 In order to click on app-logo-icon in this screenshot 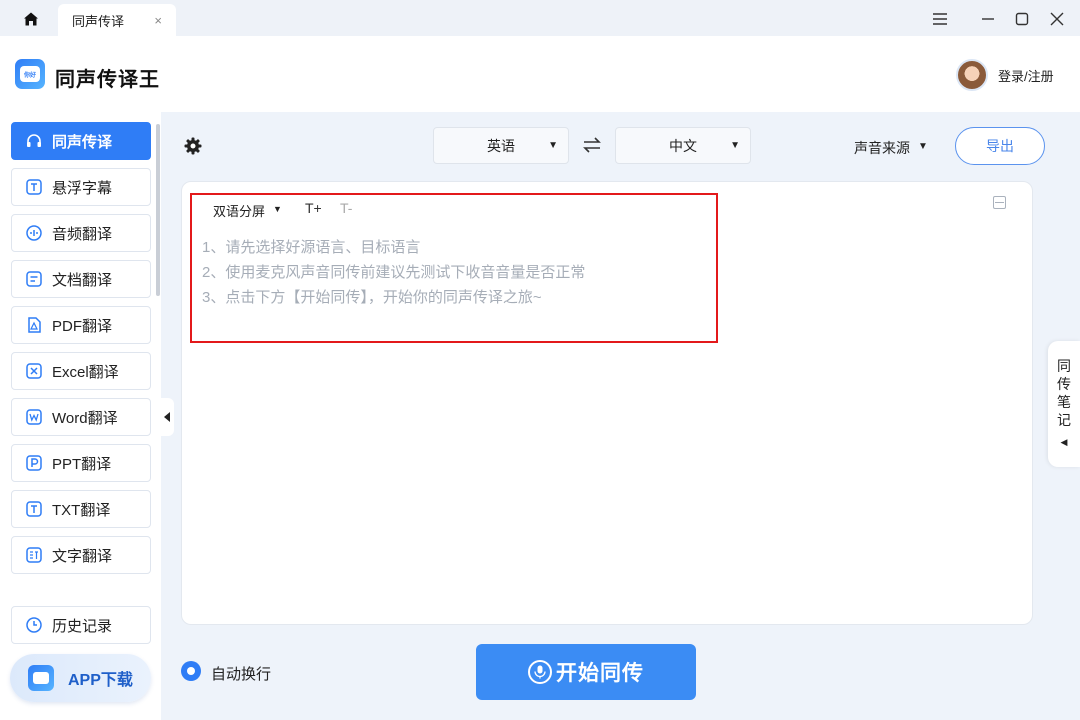, I will do `click(41, 678)`.